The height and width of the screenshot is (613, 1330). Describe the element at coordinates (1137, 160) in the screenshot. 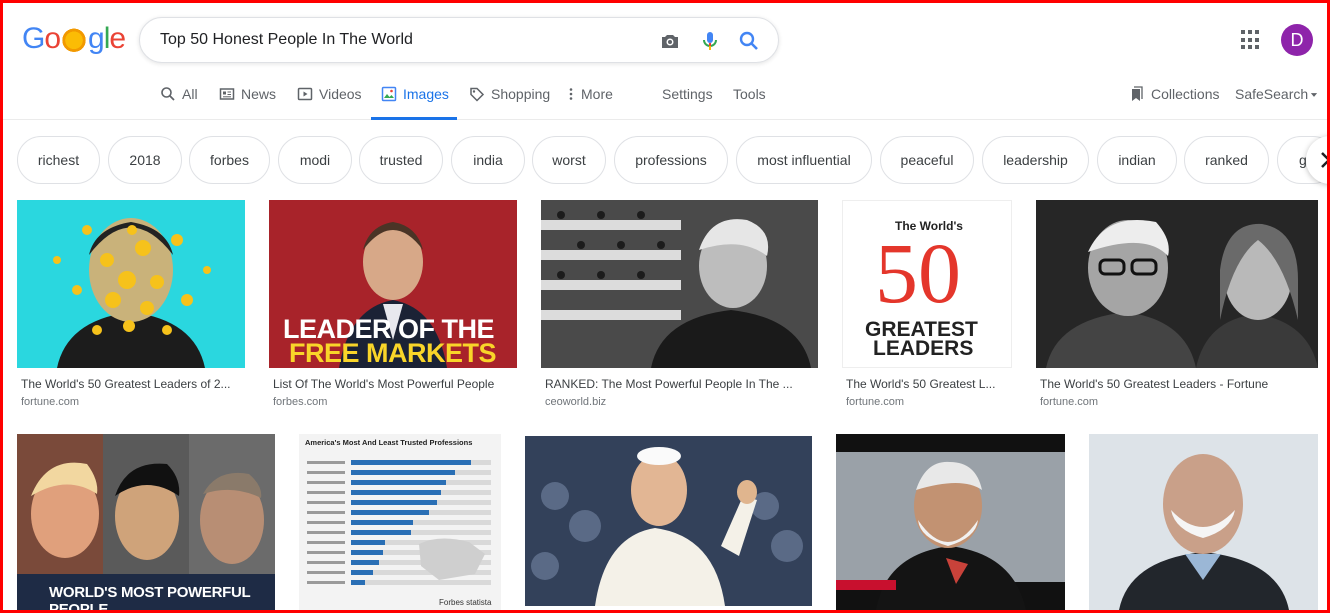

I see `chip: indian` at that location.